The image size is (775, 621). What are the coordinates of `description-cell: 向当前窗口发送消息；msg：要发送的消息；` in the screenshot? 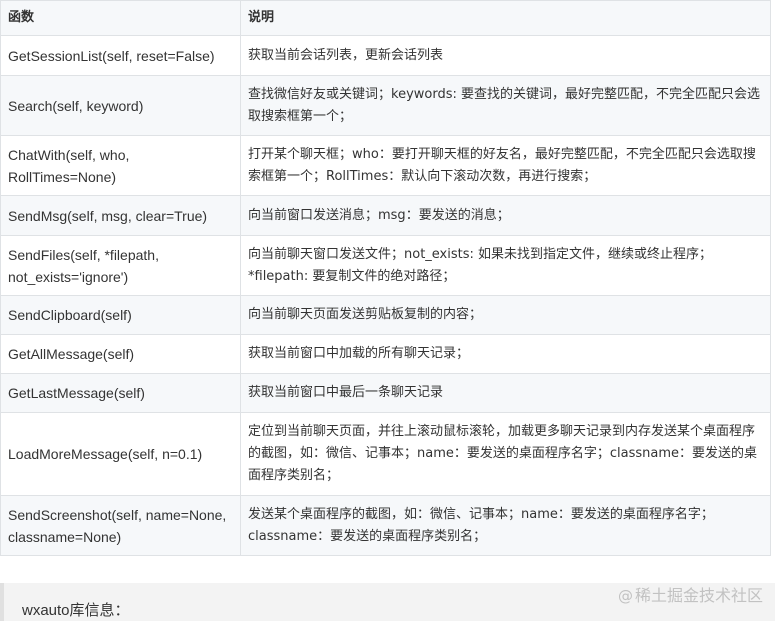 It's located at (505, 215).